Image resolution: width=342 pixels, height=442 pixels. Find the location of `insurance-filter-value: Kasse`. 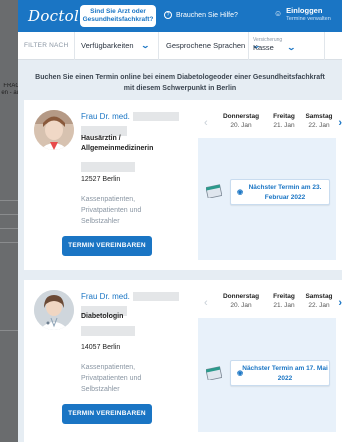

insurance-filter-value: Kasse is located at coordinates (263, 47).